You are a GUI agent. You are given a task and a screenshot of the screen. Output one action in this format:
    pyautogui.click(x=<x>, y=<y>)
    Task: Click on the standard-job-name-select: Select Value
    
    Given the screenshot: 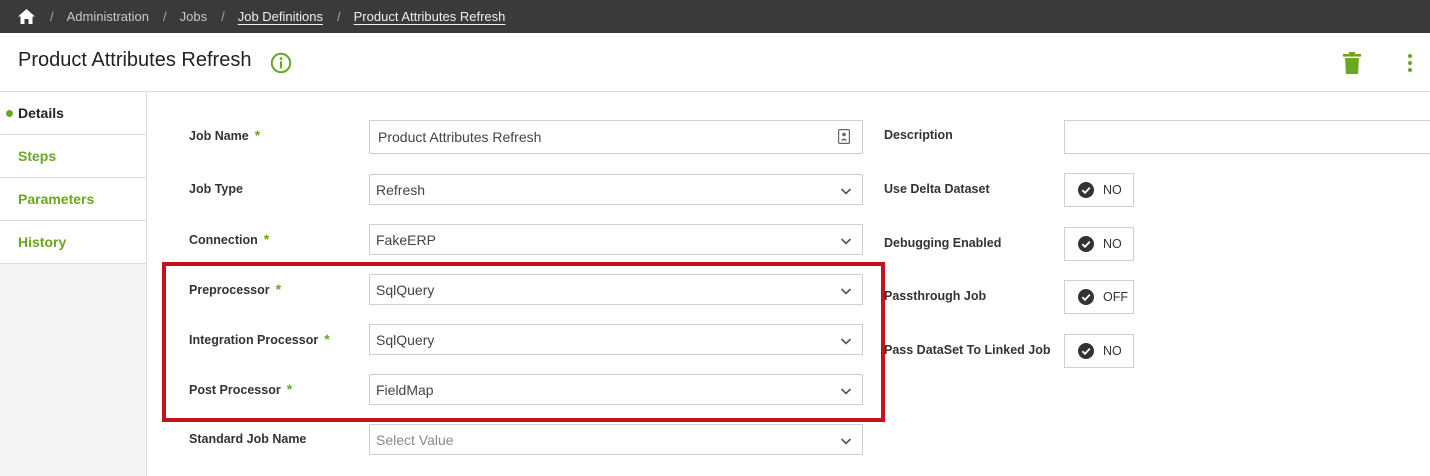 What is the action you would take?
    pyautogui.click(x=616, y=439)
    